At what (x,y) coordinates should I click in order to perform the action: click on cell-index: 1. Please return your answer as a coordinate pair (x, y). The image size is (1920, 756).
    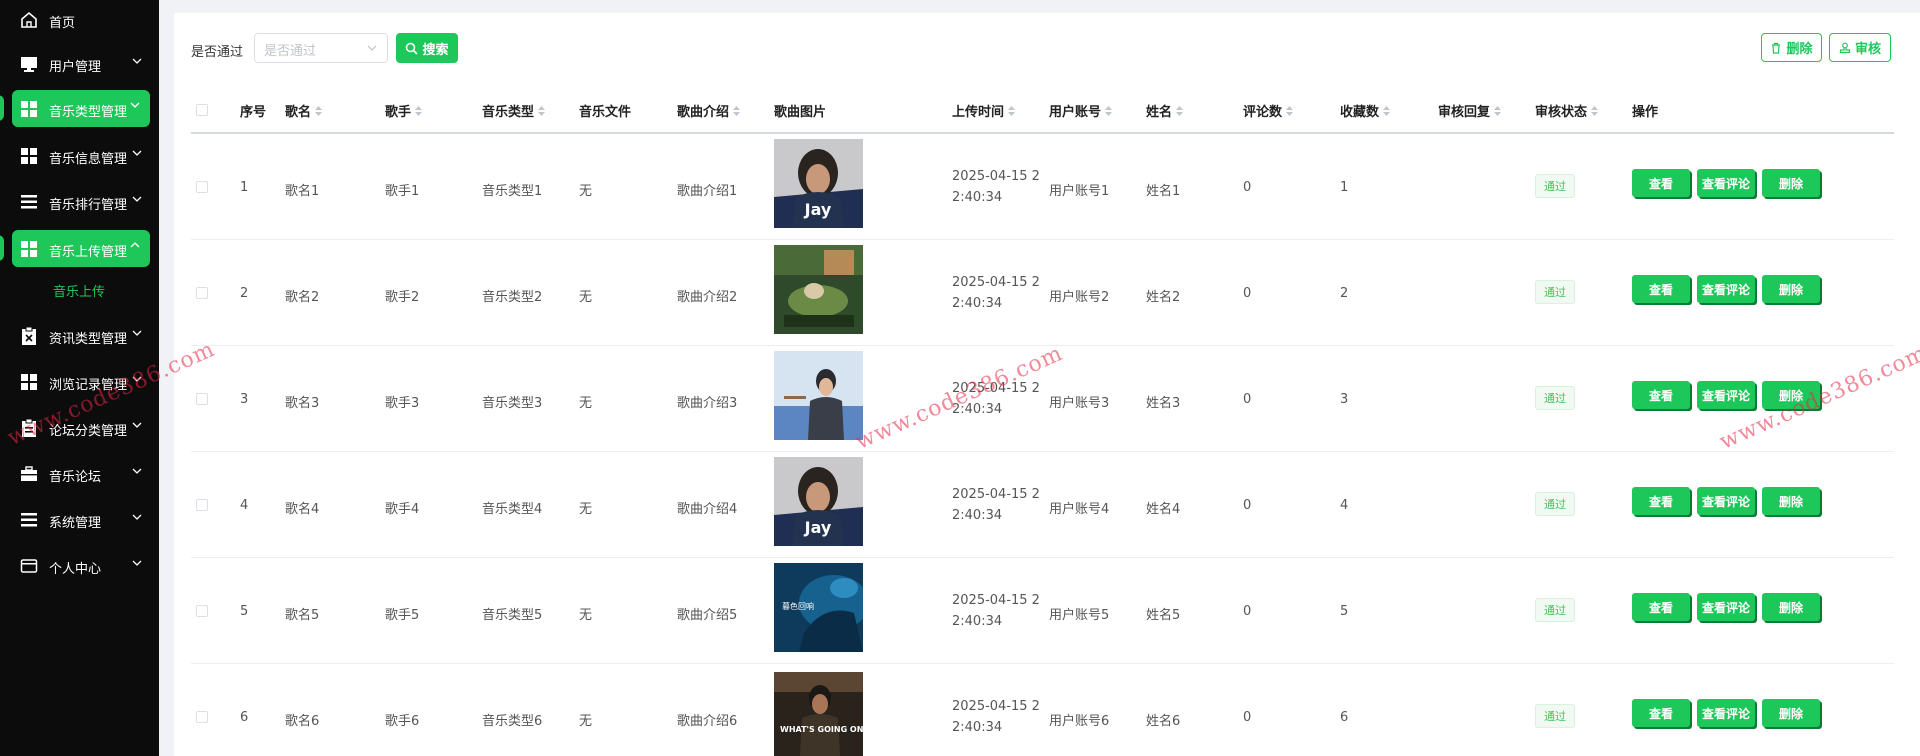
    Looking at the image, I should click on (244, 187).